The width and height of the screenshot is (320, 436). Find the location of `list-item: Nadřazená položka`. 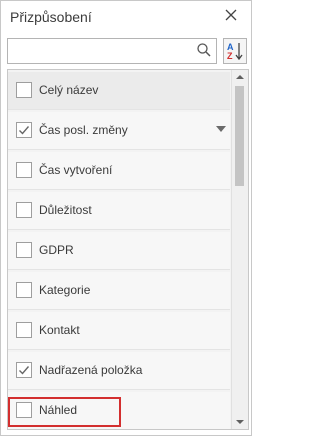

list-item: Nadřazená položka is located at coordinates (119, 371).